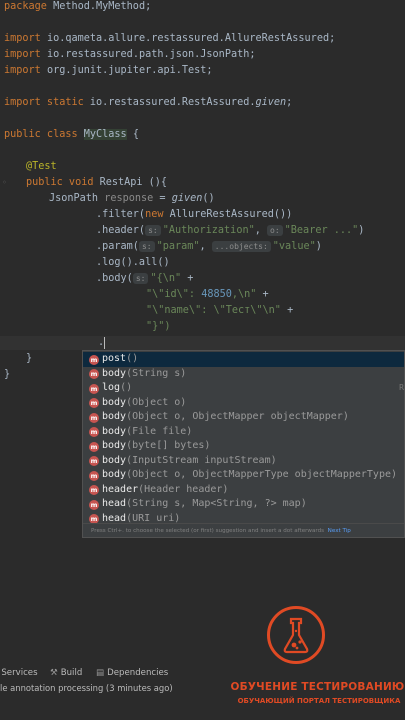 This screenshot has height=720, width=405. Describe the element at coordinates (208, 230) in the screenshot. I see `string-literal: "Authorization"` at that location.